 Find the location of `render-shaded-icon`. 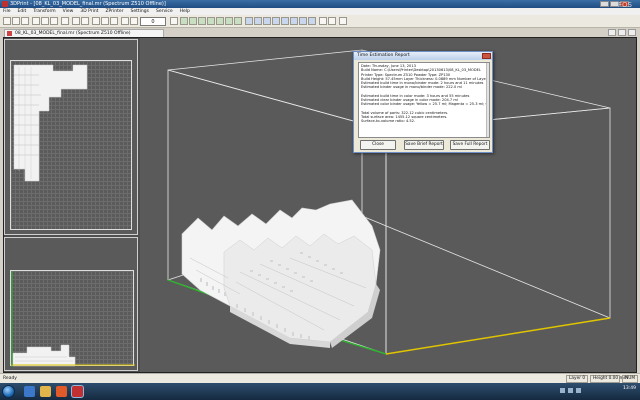

render-shaded-icon is located at coordinates (323, 21).